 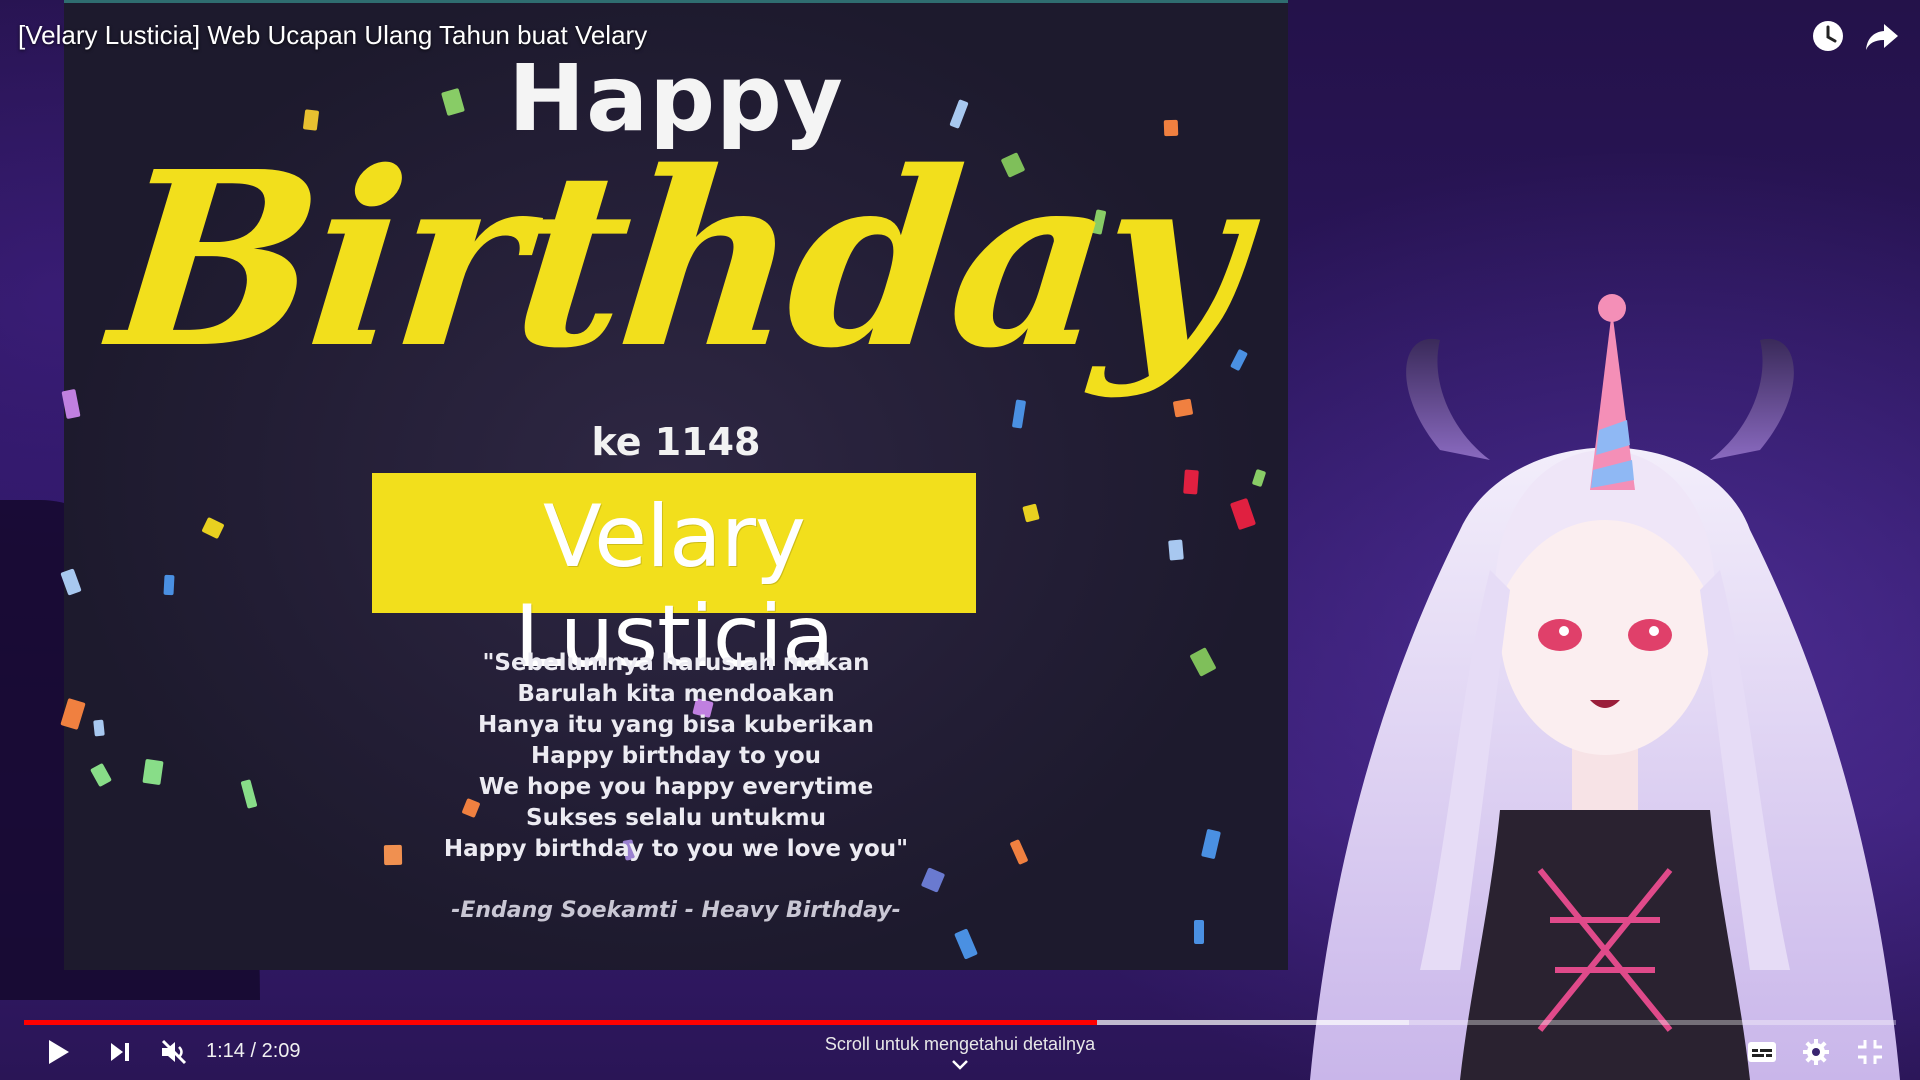 I want to click on chevron-down-icon, so click(x=960, y=1065).